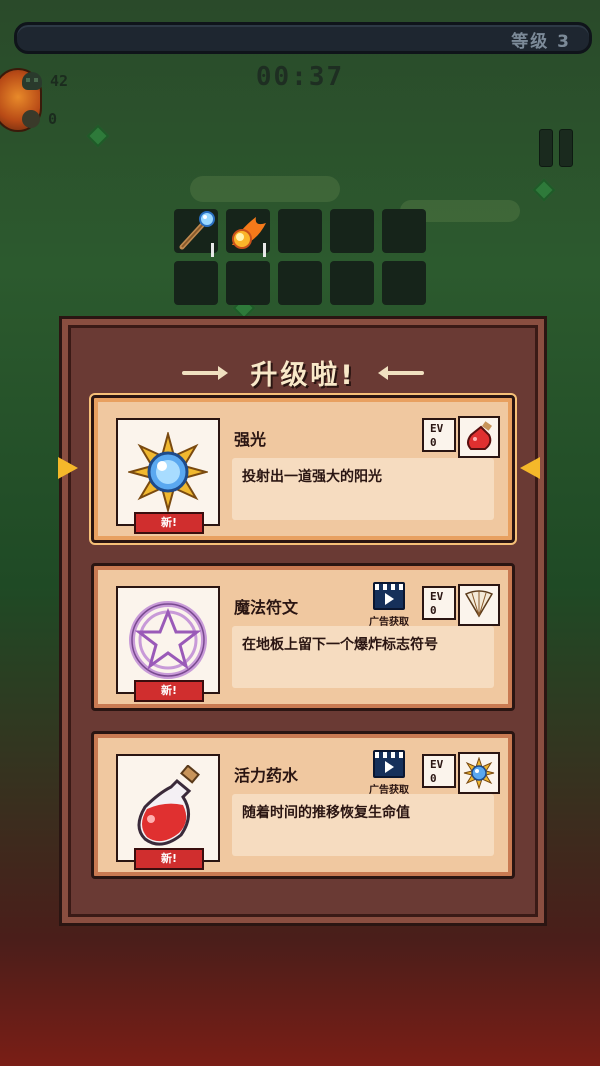  What do you see at coordinates (32, 81) in the screenshot?
I see `skull-icon` at bounding box center [32, 81].